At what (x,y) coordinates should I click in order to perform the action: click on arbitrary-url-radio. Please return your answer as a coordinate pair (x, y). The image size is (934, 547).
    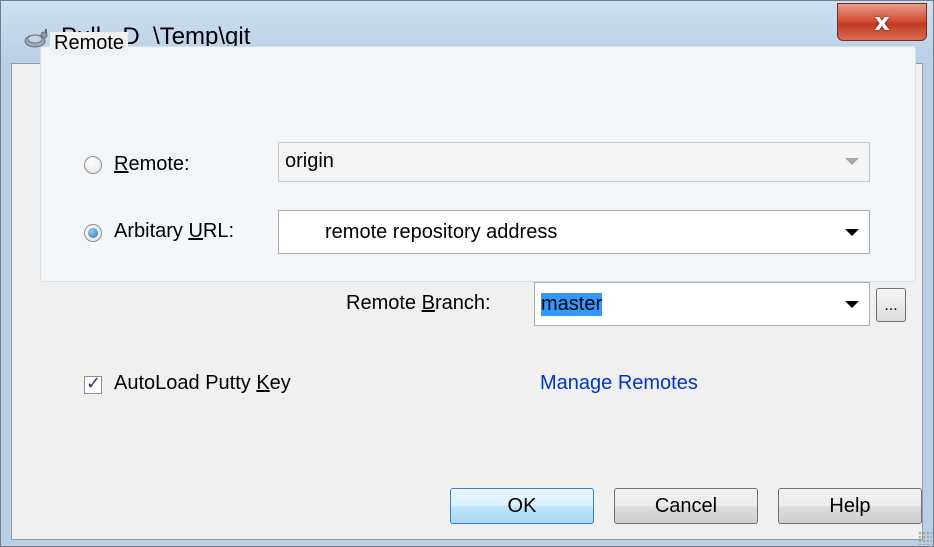
    Looking at the image, I should click on (93, 233).